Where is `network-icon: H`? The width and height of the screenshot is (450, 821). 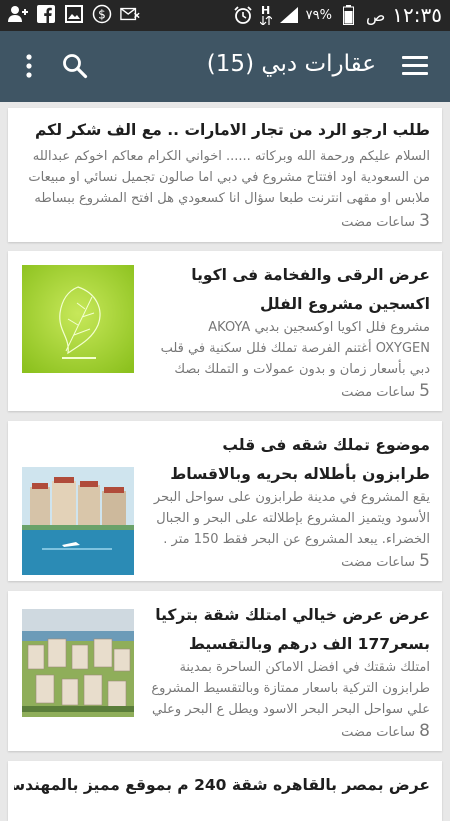 network-icon: H is located at coordinates (265, 14).